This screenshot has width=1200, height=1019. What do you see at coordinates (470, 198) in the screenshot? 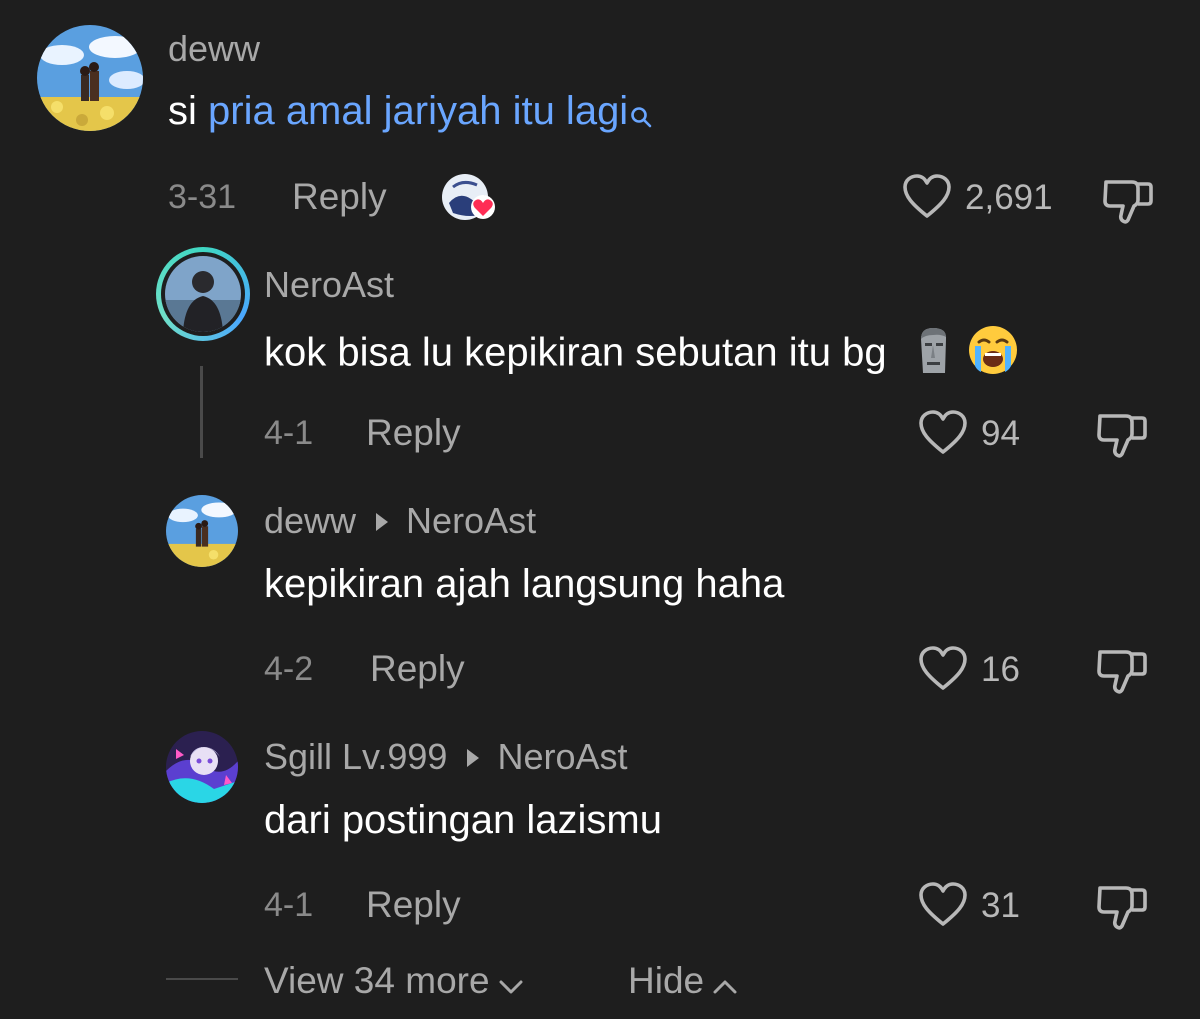
I see `creator-heart-badge` at bounding box center [470, 198].